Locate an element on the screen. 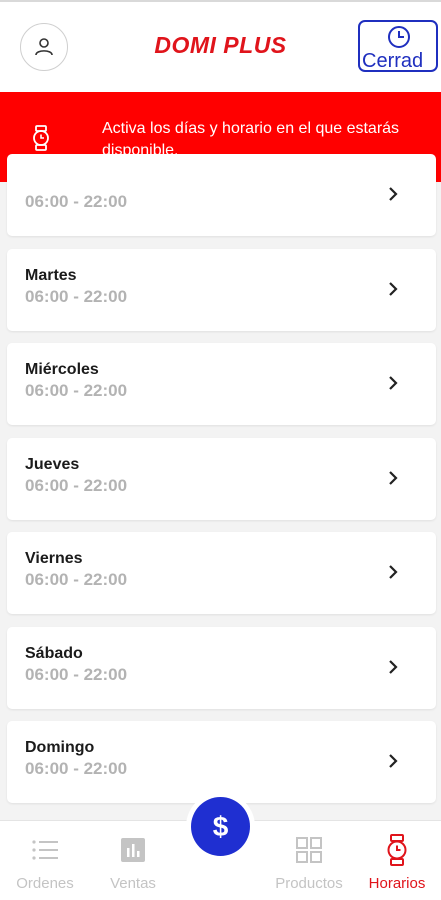 The height and width of the screenshot is (900, 441). nav-horarios: Horarios is located at coordinates (396, 863).